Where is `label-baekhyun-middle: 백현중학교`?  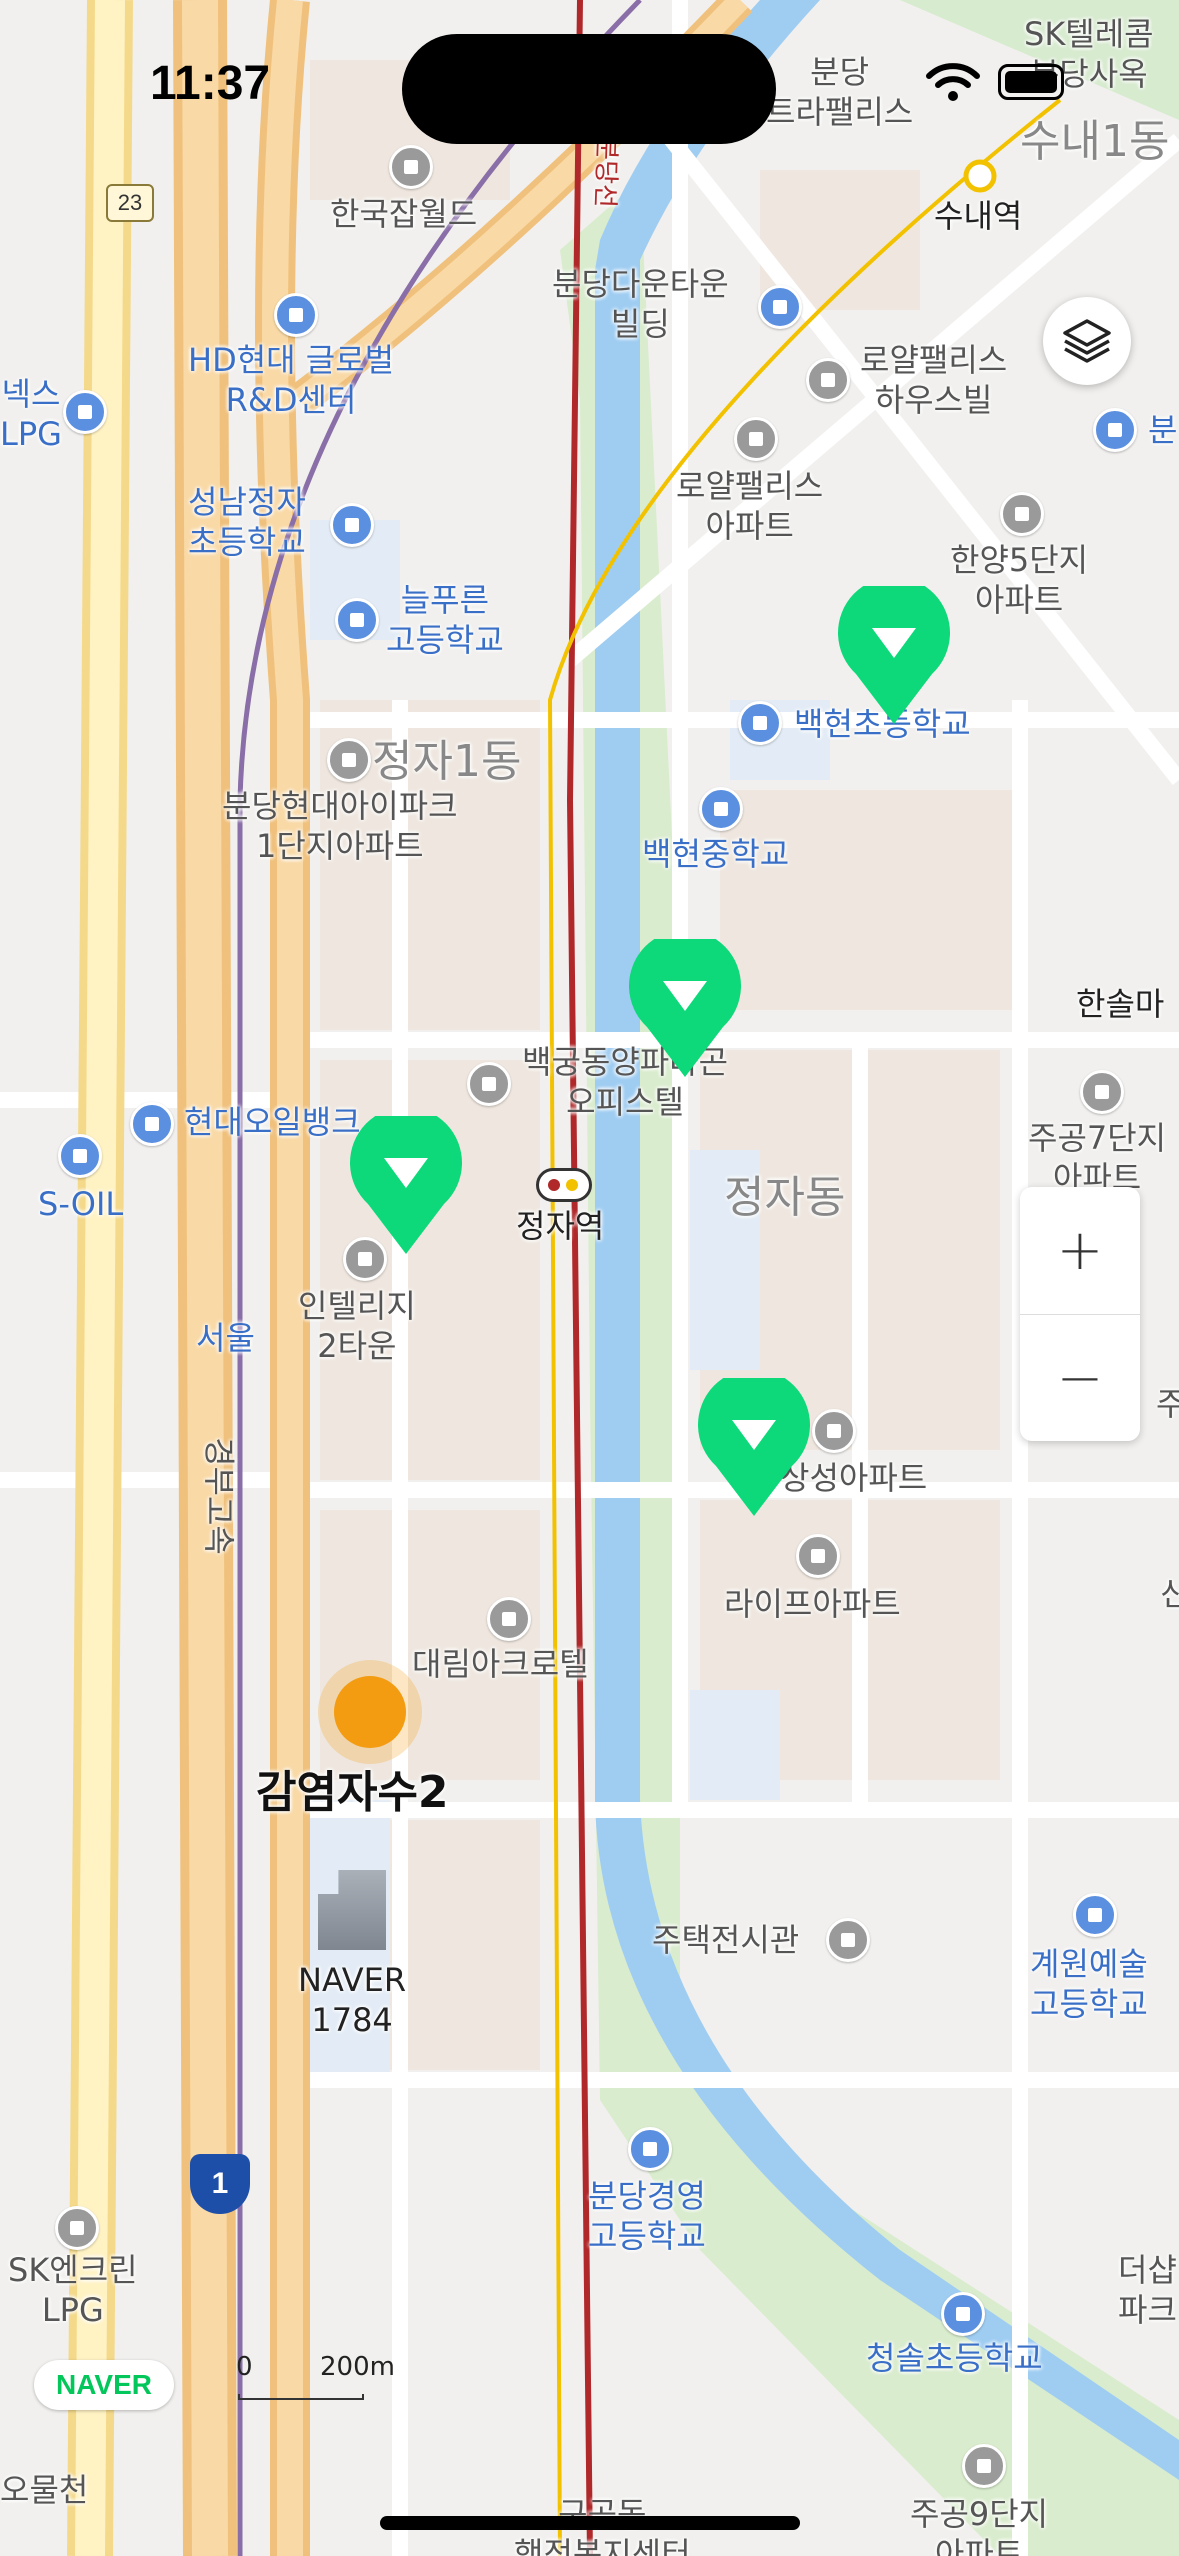 label-baekhyun-middle: 백현중학교 is located at coordinates (716, 854).